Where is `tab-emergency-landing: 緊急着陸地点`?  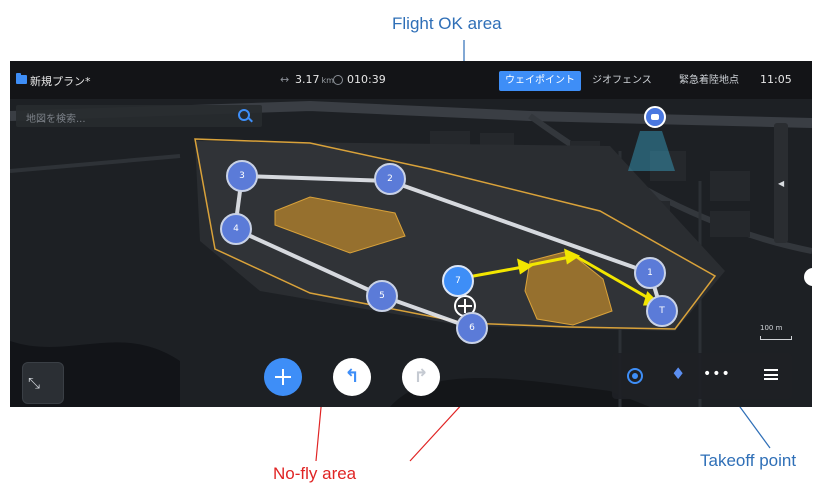
tab-emergency-landing: 緊急着陸地点 is located at coordinates (709, 81).